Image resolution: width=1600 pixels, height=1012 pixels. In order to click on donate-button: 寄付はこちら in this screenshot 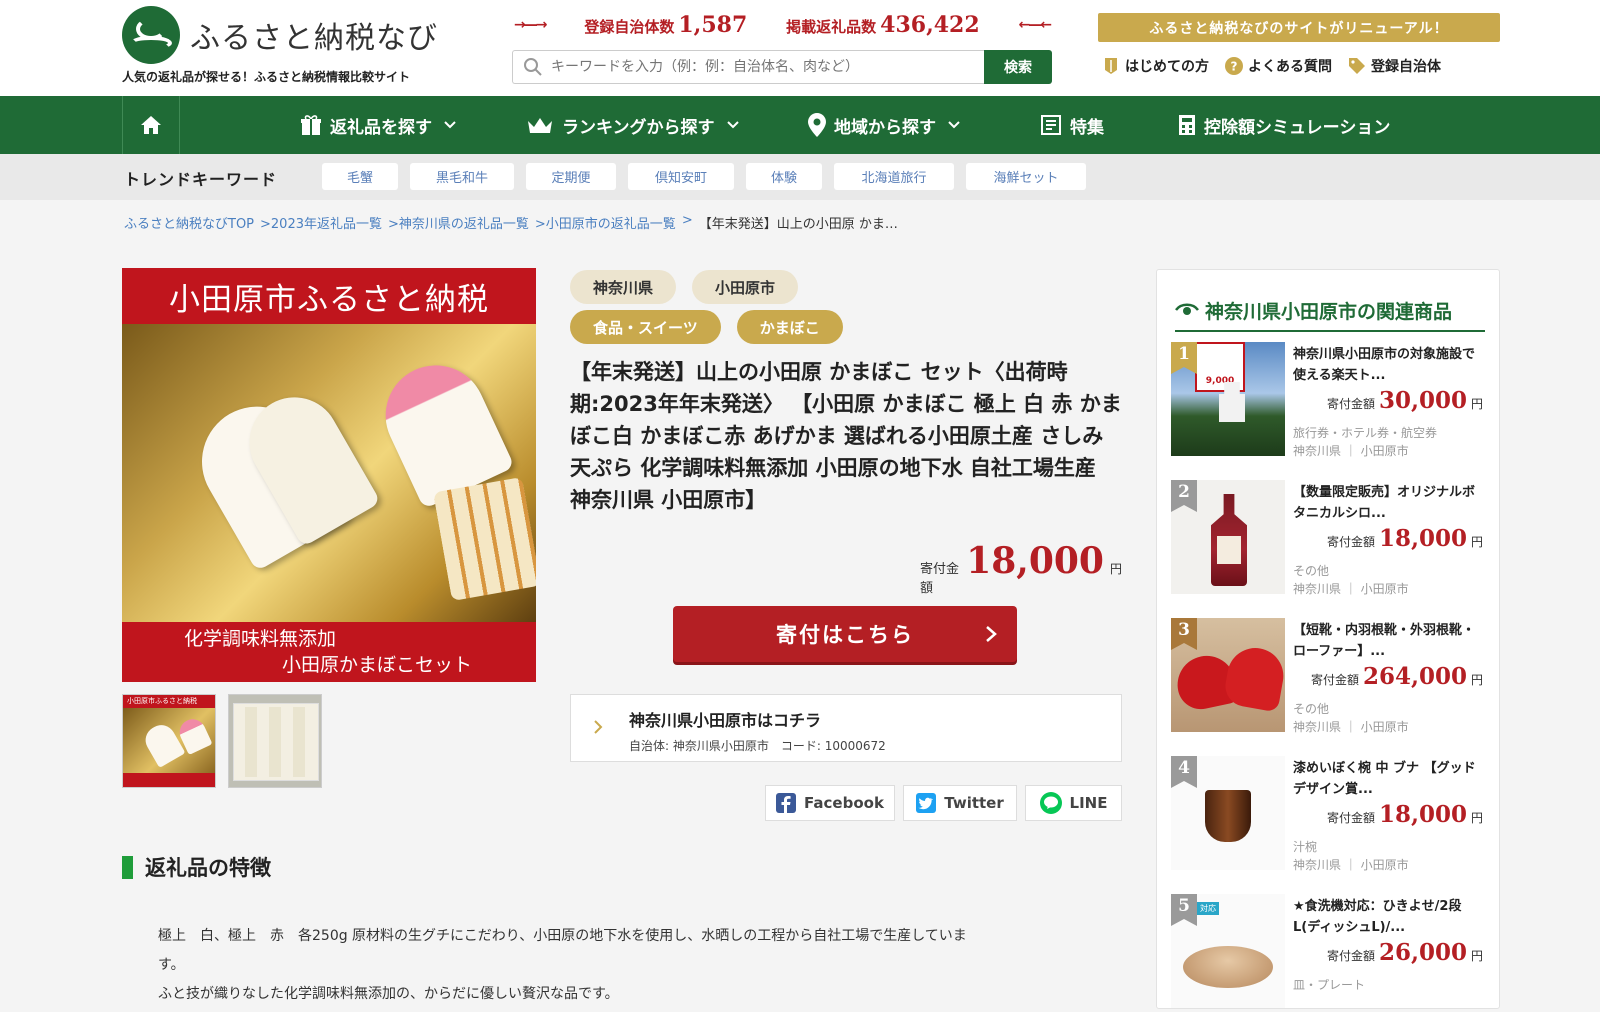, I will do `click(845, 634)`.